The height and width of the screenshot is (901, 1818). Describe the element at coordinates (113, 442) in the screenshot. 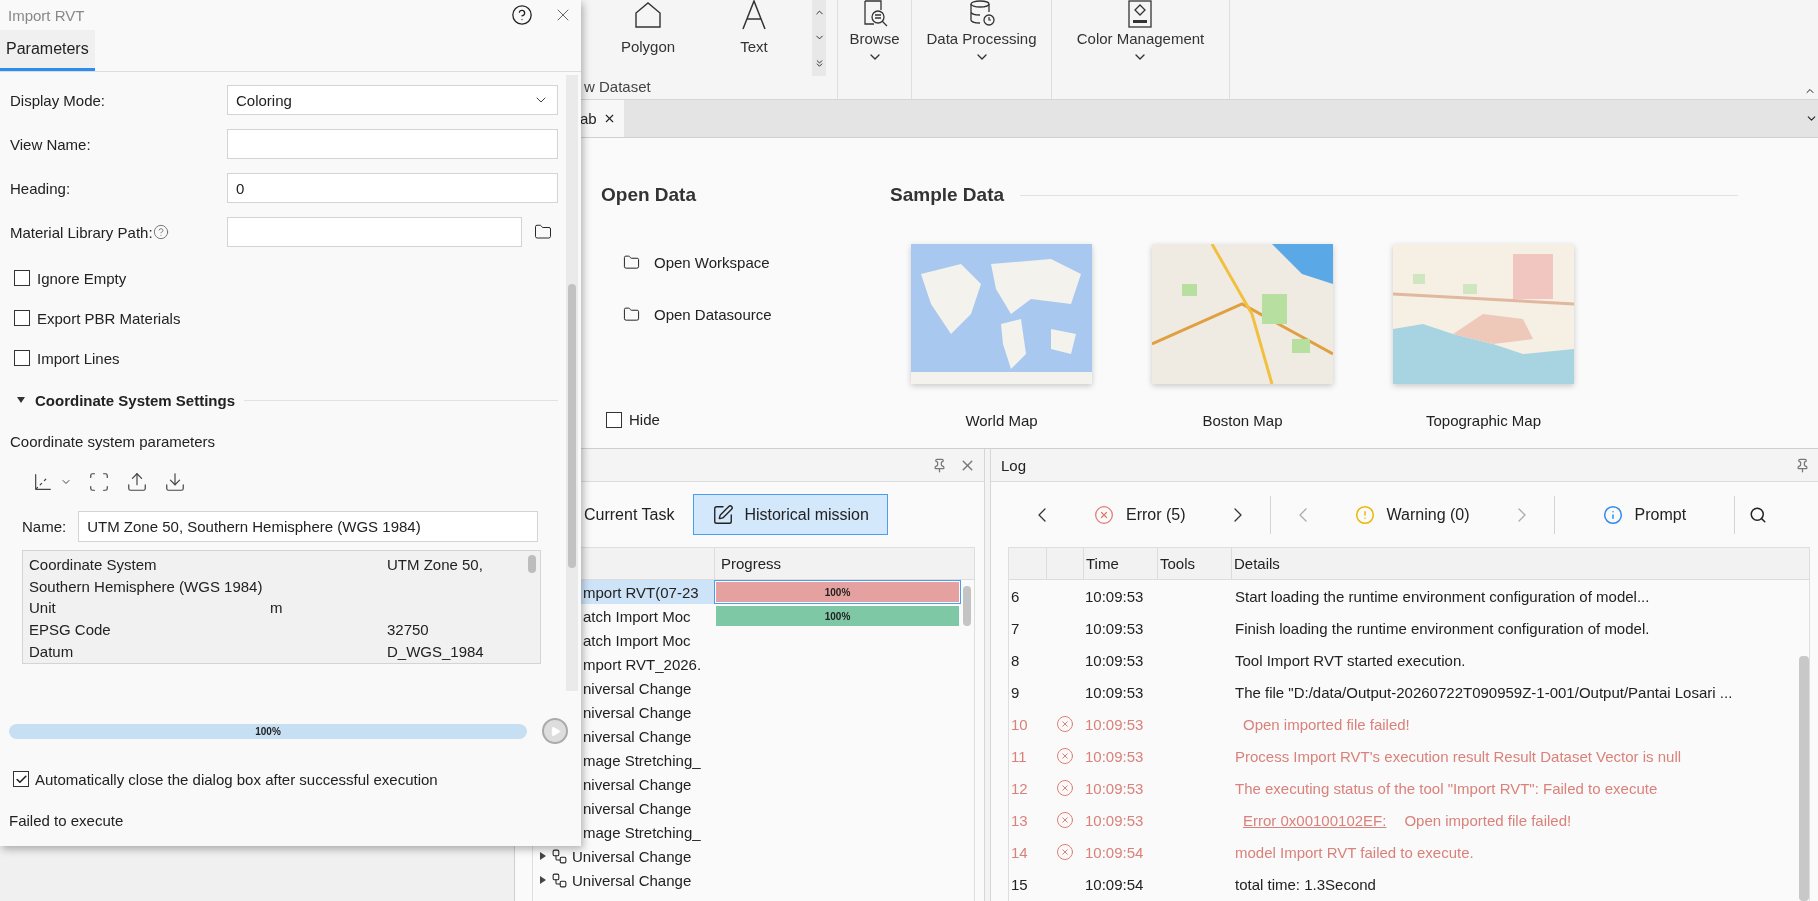

I see `subsection-label: Coordinate system parameters` at that location.